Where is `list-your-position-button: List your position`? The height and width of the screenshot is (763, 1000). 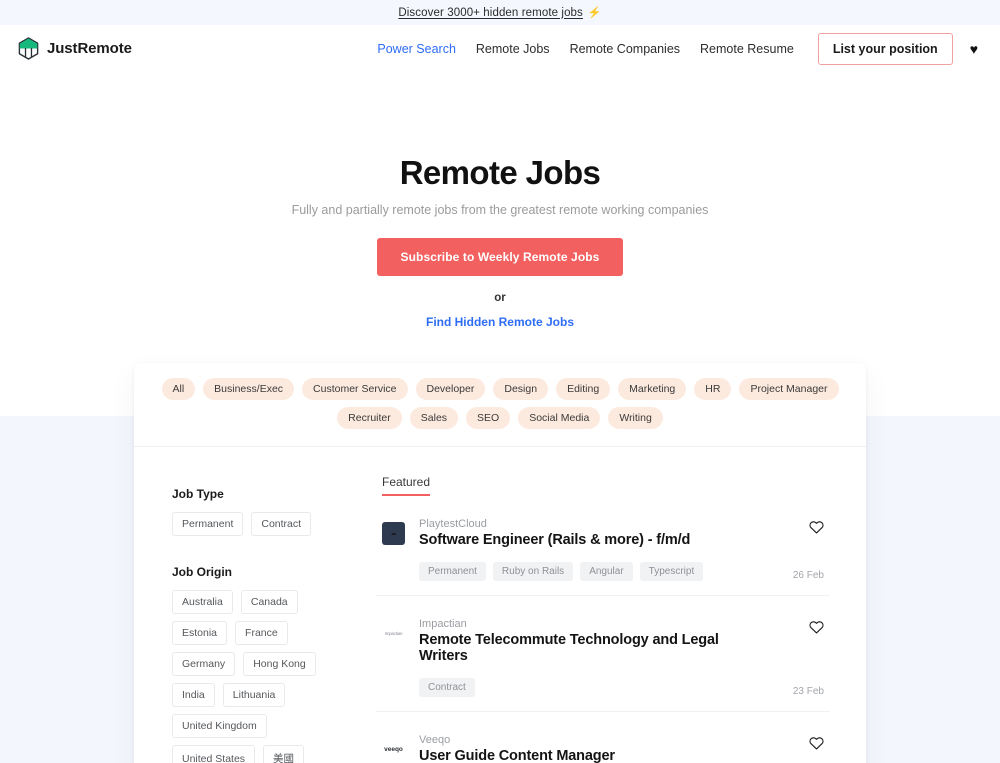 list-your-position-button: List your position is located at coordinates (885, 48).